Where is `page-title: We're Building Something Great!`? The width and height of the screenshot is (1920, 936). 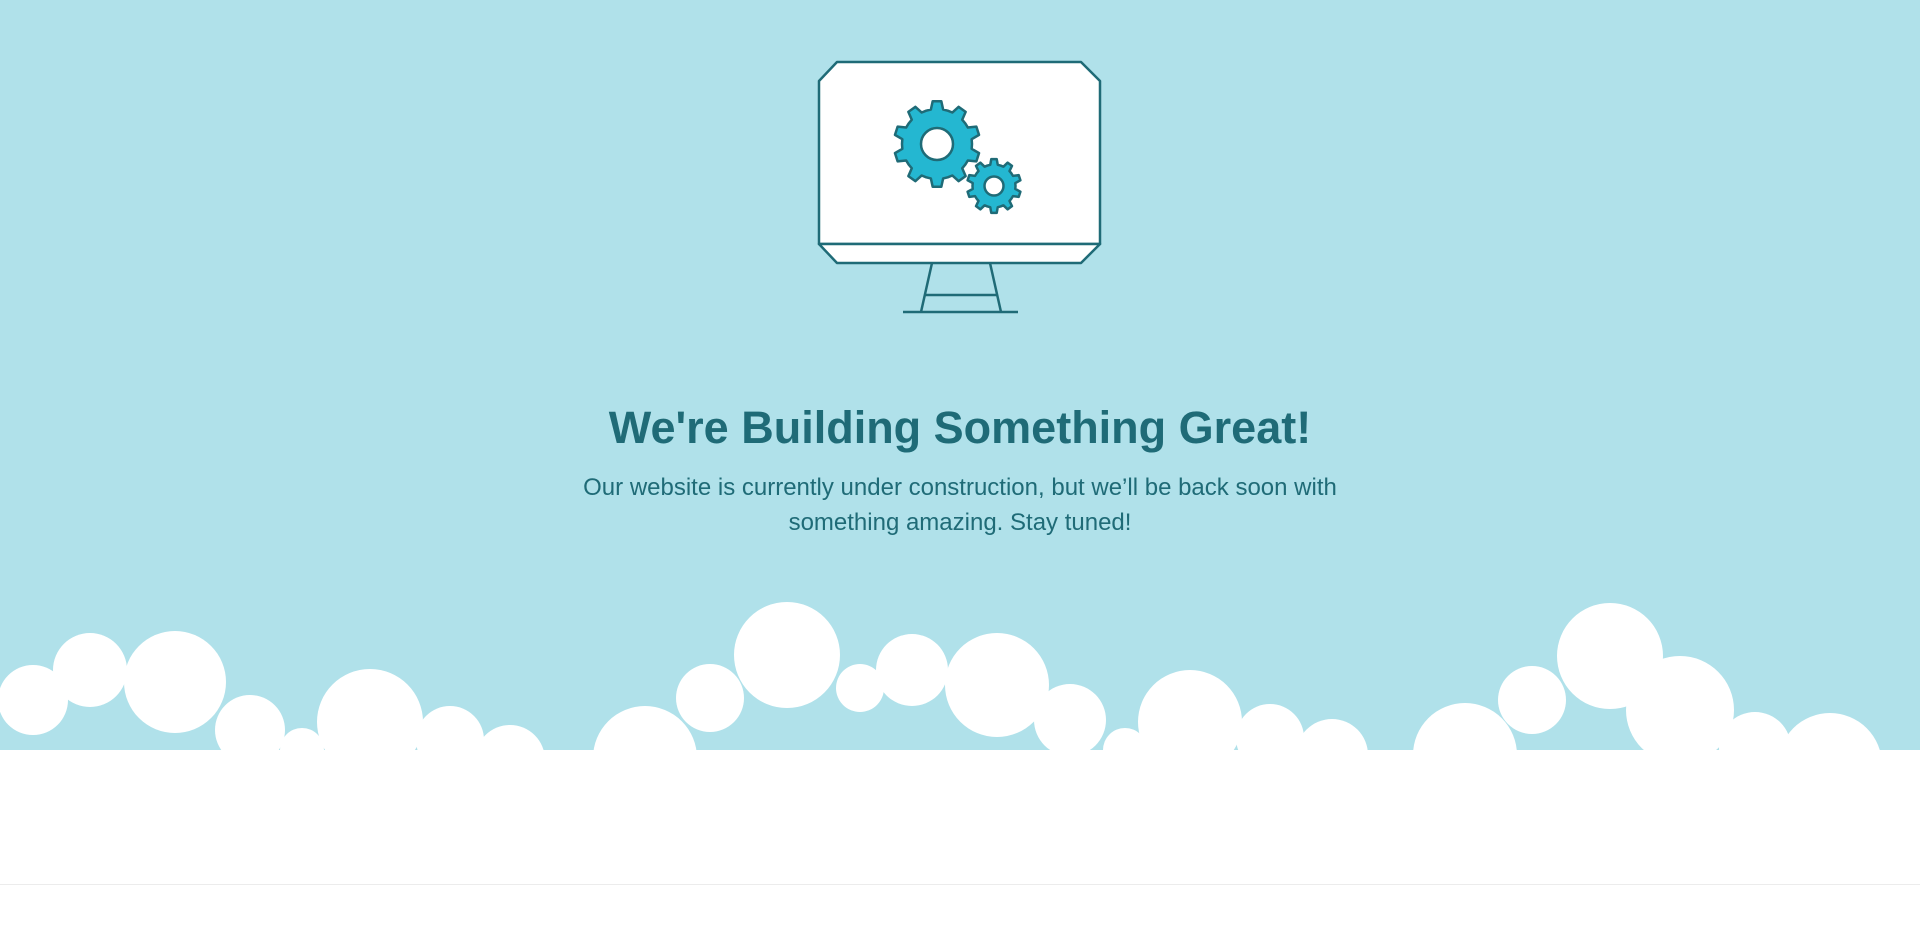
page-title: We're Building Something Great! is located at coordinates (960, 427).